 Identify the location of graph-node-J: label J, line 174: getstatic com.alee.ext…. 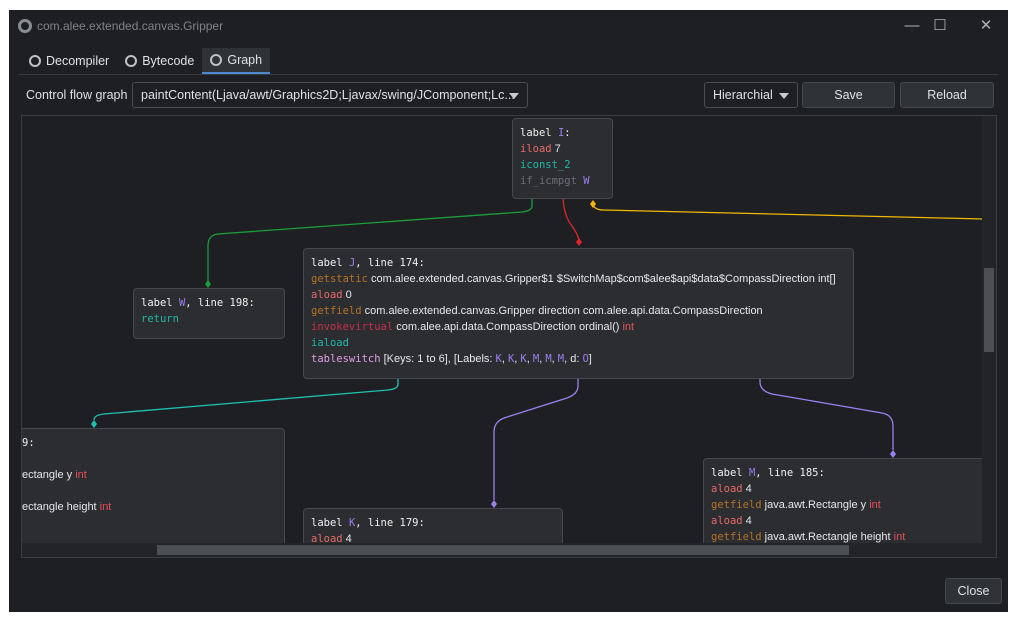
(578, 313).